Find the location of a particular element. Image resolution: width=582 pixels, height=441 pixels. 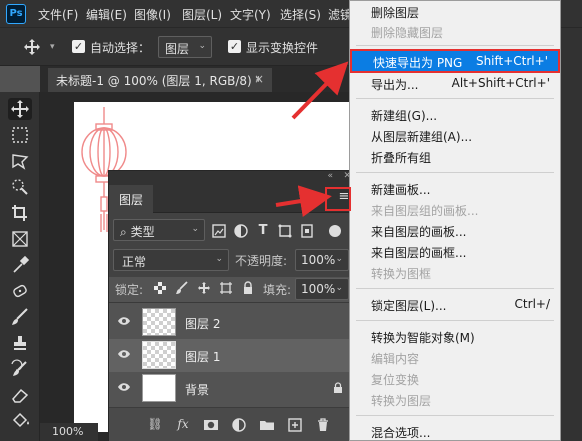

healing-brush-tool-icon is located at coordinates (20, 291).